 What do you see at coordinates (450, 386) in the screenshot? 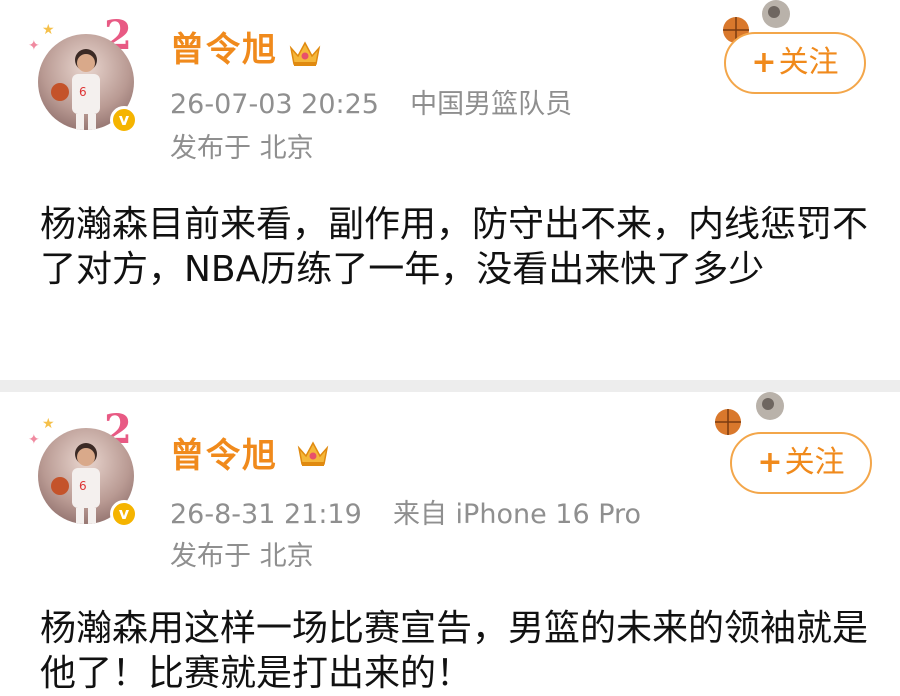
I see `post-divider` at bounding box center [450, 386].